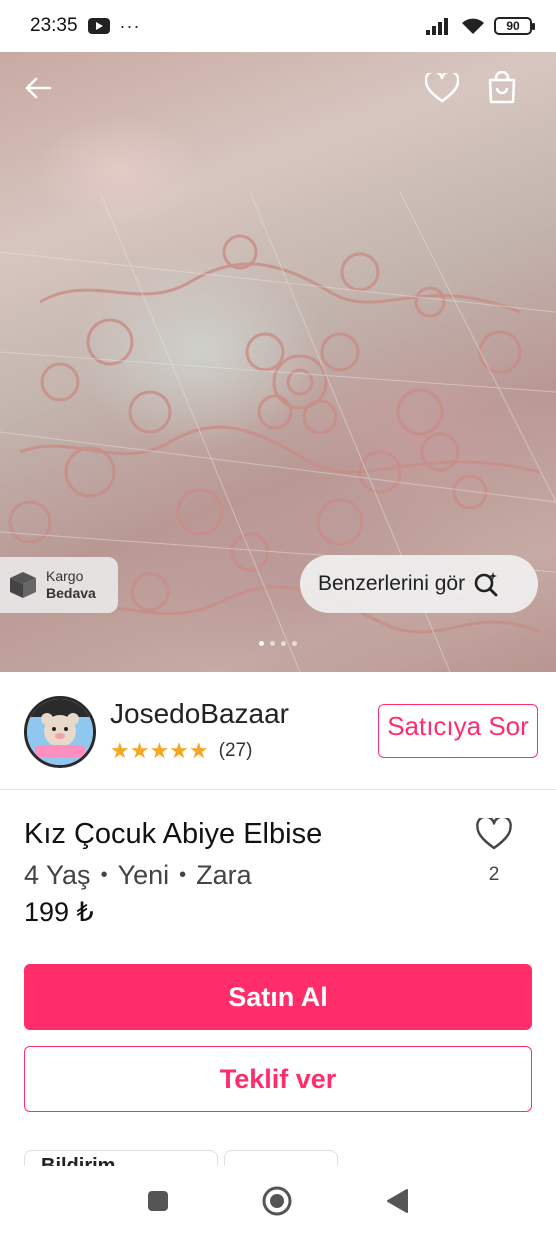  What do you see at coordinates (458, 731) in the screenshot?
I see `ask-seller-button: Satıcıya Sor` at bounding box center [458, 731].